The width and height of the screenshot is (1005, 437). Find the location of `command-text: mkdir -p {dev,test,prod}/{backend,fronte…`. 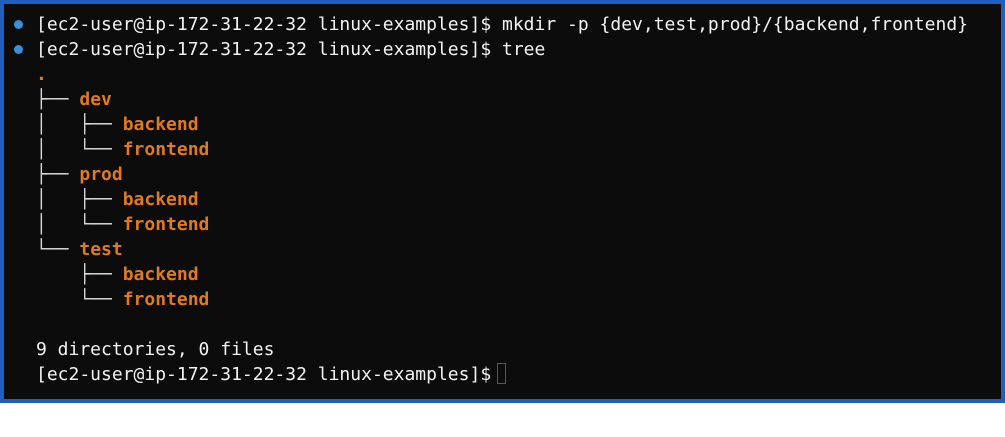

command-text: mkdir -p {dev,test,prod}/{backend,fronte… is located at coordinates (735, 24).